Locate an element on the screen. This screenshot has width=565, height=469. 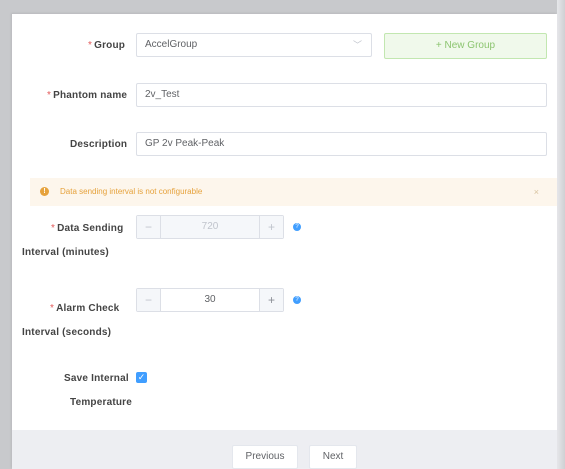
close-icon: × is located at coordinates (536, 192).